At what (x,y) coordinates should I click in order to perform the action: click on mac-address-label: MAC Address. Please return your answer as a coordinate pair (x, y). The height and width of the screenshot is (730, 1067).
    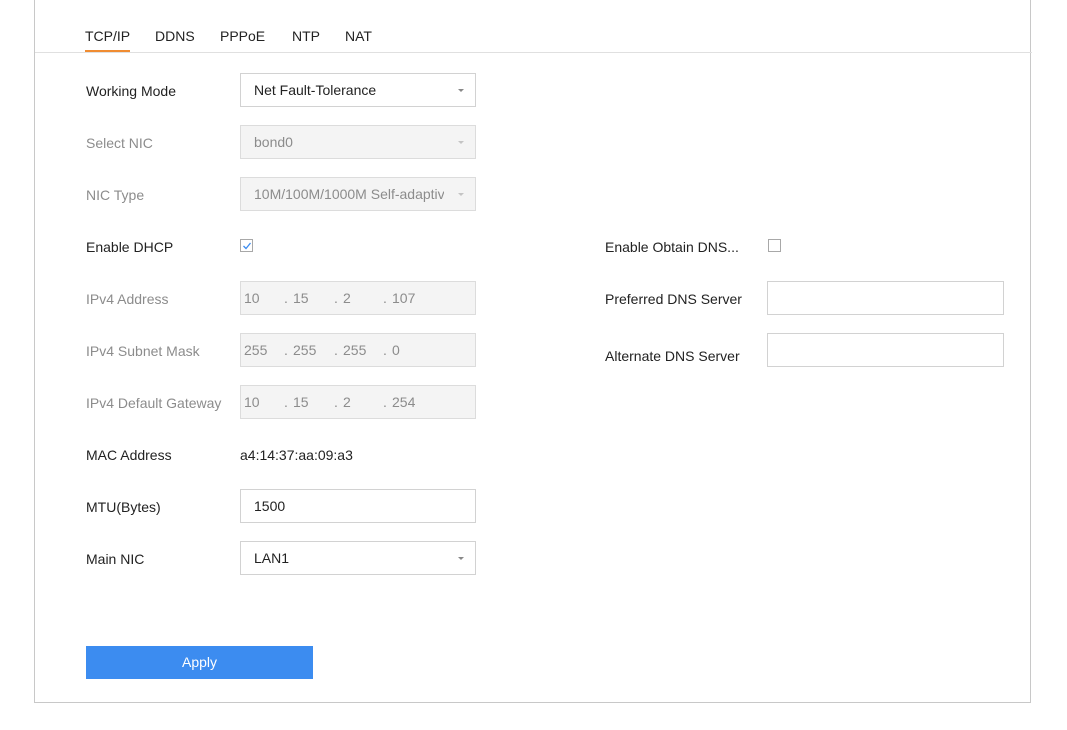
    Looking at the image, I should click on (129, 455).